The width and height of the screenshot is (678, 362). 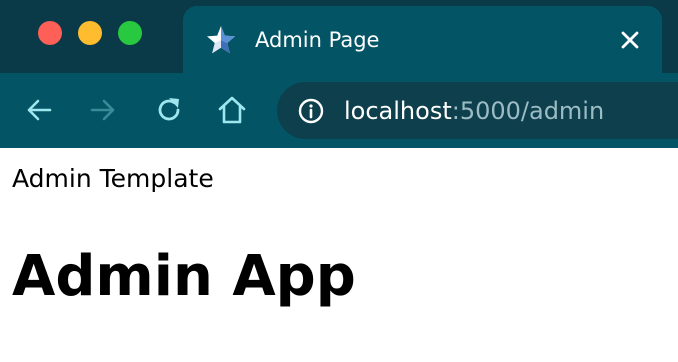 I want to click on page-title: Admin App, so click(x=184, y=276).